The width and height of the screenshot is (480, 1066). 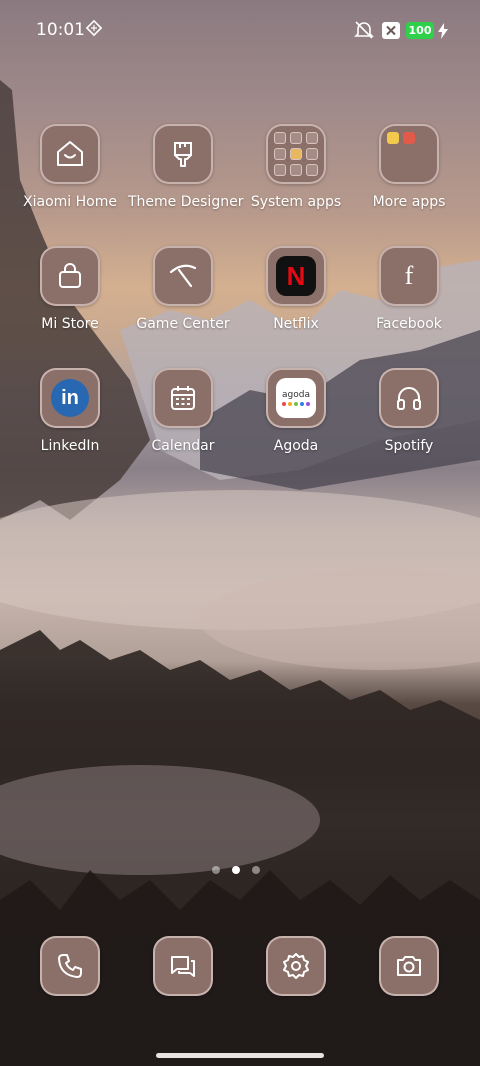 What do you see at coordinates (420, 30) in the screenshot?
I see `battery-level: 100` at bounding box center [420, 30].